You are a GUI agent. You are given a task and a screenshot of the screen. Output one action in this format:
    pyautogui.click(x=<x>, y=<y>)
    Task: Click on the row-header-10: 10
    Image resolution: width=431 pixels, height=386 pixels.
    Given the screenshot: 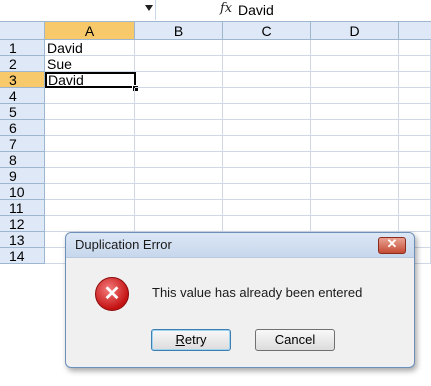 What is the action you would take?
    pyautogui.click(x=22, y=192)
    